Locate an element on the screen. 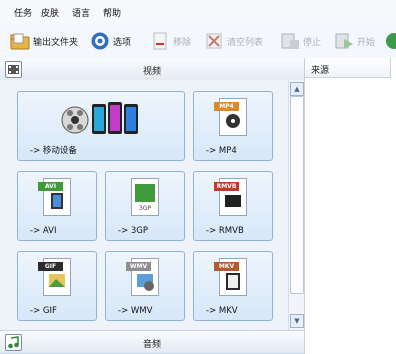 This screenshot has width=396, height=354. extra-button is located at coordinates (390, 41).